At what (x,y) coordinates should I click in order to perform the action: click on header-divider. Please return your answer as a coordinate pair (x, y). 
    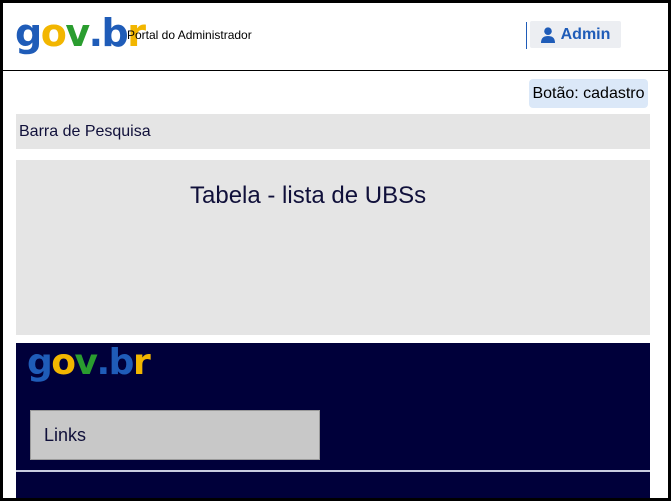
    Looking at the image, I should click on (526, 35).